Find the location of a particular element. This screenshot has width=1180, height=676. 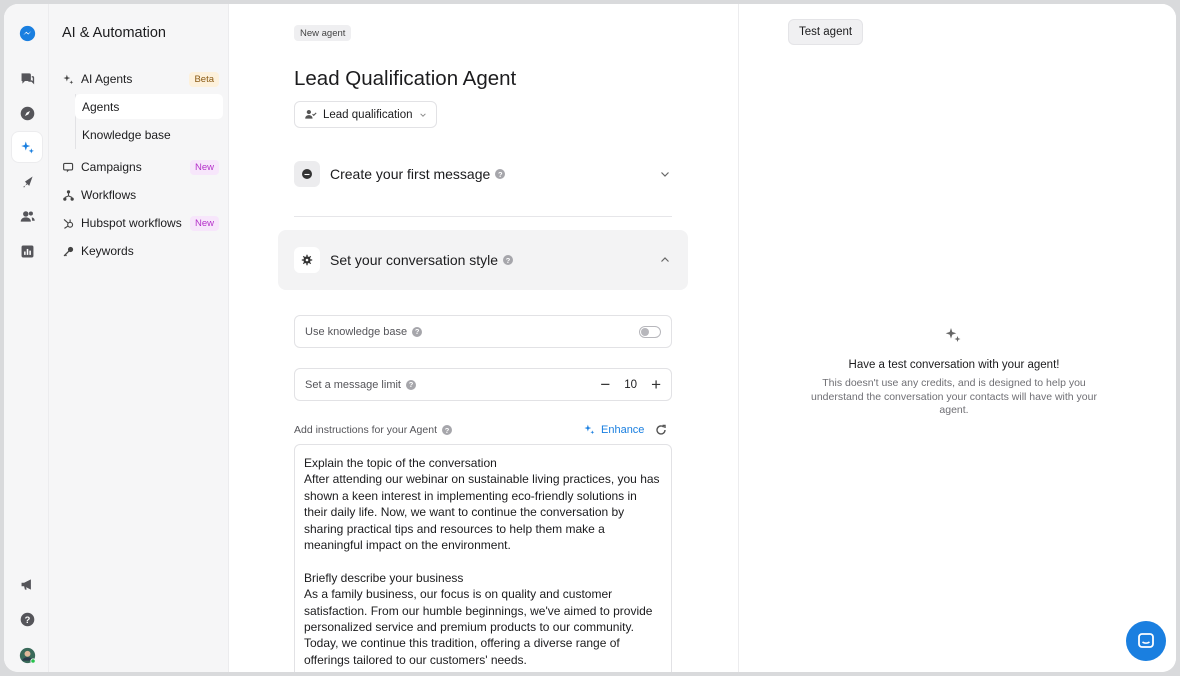

gear-icon is located at coordinates (307, 260).